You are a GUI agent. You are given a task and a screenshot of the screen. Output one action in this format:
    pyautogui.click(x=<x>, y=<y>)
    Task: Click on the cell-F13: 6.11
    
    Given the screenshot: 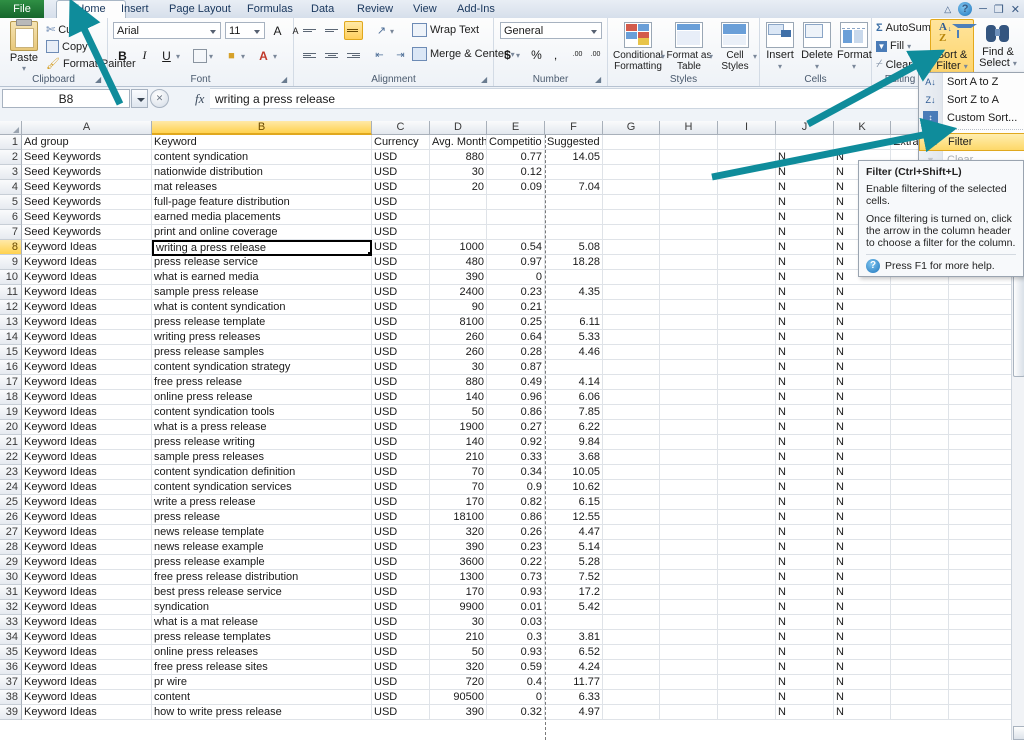 What is the action you would take?
    pyautogui.click(x=574, y=322)
    